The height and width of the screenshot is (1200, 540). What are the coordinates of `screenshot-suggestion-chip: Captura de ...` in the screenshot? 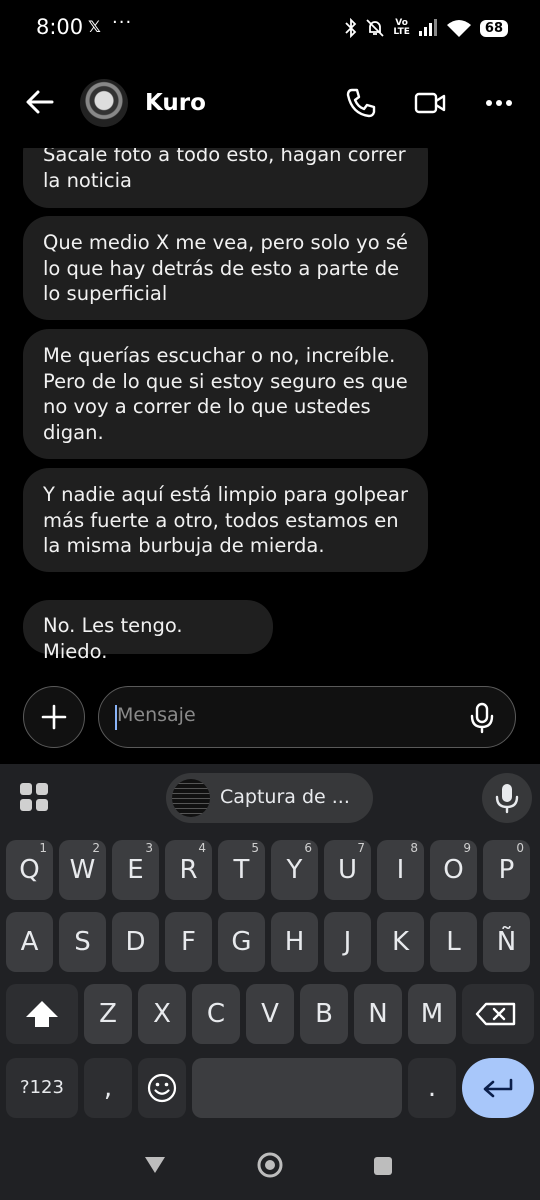 It's located at (269, 798).